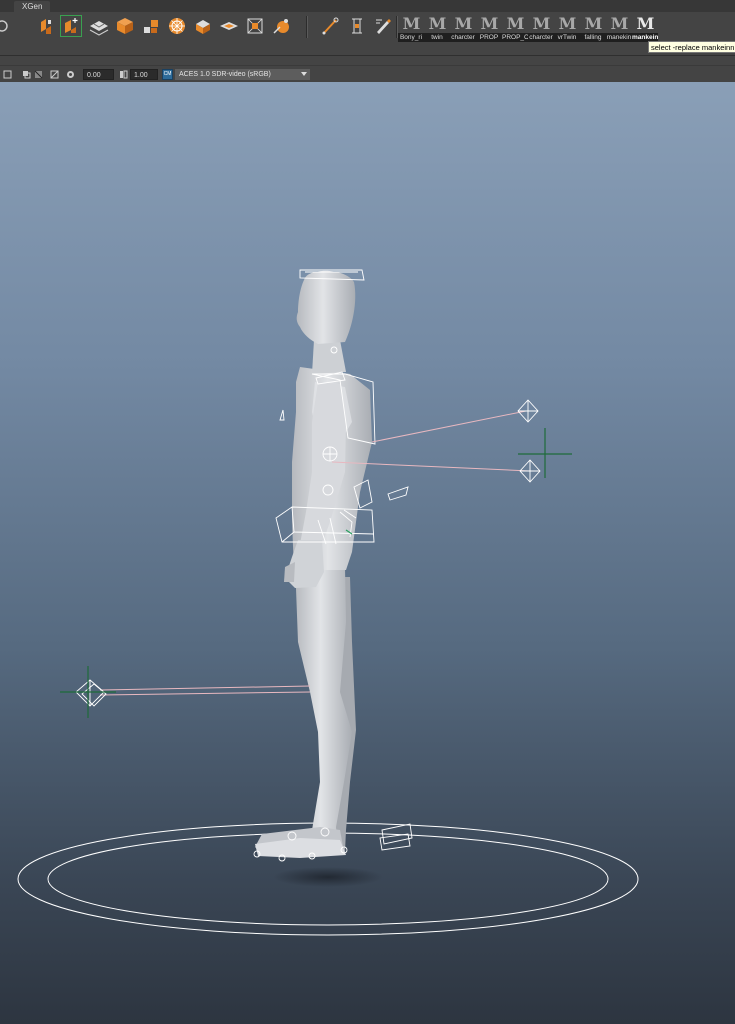  I want to click on pen-draw-icon, so click(331, 26).